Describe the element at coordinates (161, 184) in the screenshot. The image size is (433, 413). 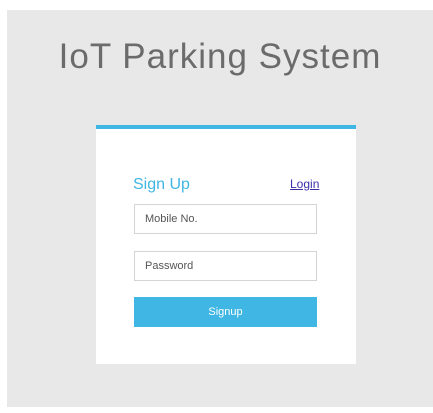
I see `signup-heading: Sign Up` at that location.